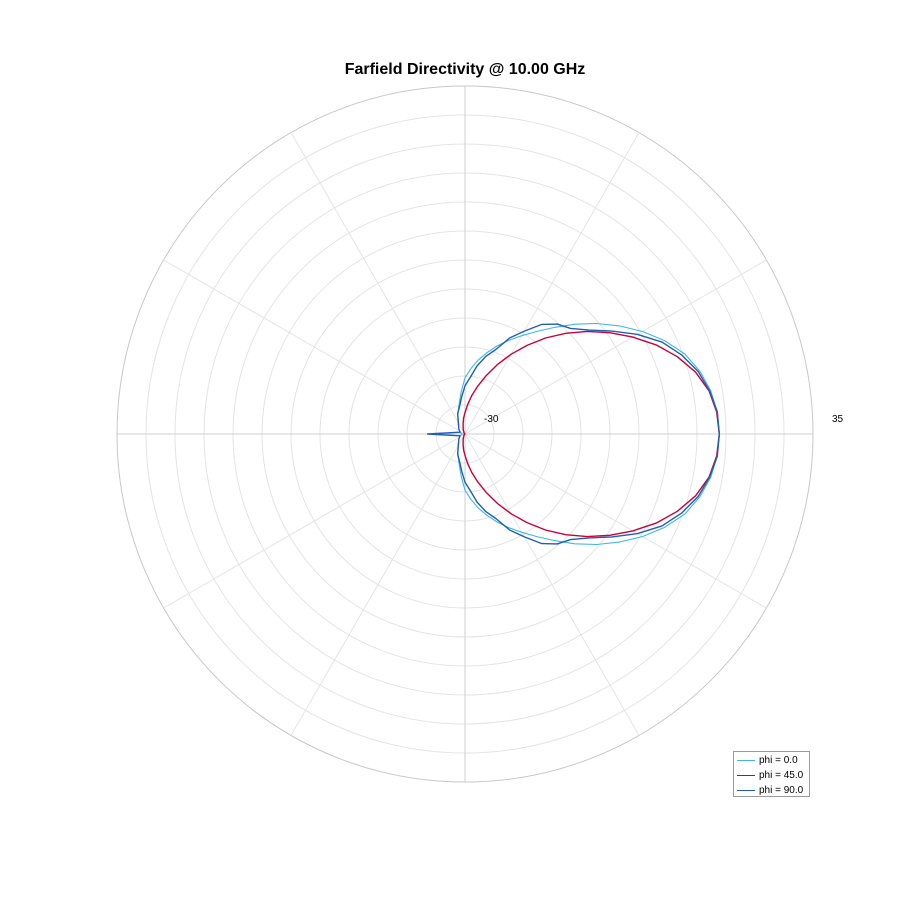 Image resolution: width=900 pixels, height=900 pixels. I want to click on legend: phi = 0.0 phi = 45.0 phi = 90.0, so click(771, 774).